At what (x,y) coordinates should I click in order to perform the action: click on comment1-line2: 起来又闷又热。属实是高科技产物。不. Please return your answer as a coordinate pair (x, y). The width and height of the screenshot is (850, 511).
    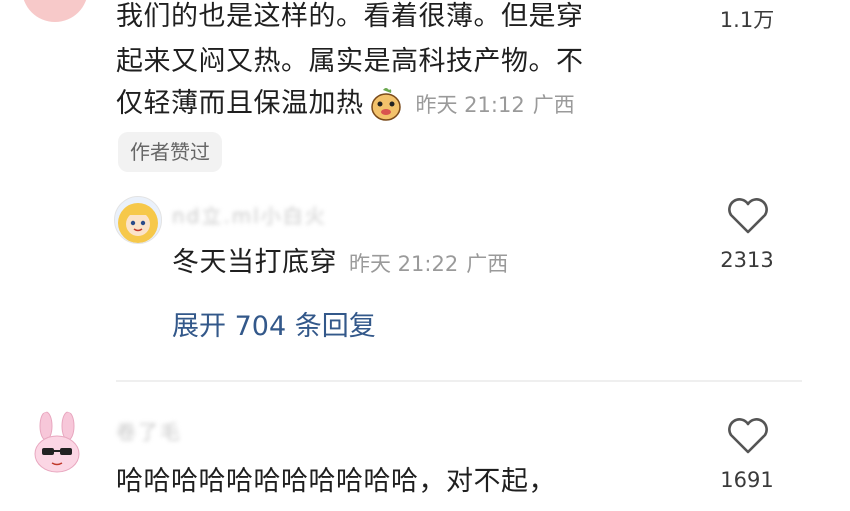
    Looking at the image, I should click on (350, 61).